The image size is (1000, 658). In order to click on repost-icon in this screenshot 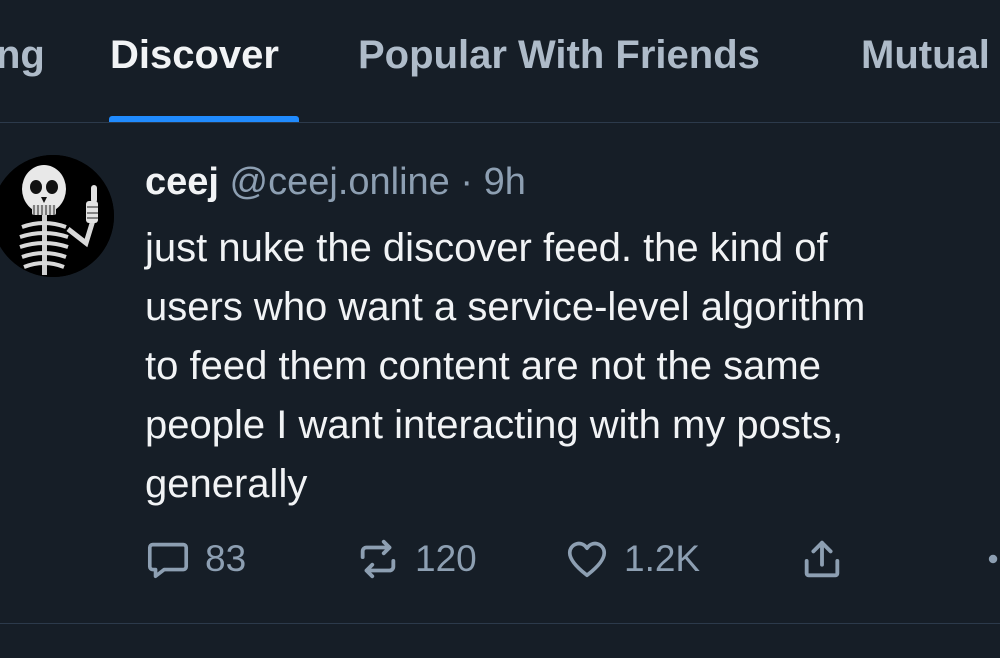, I will do `click(378, 559)`.